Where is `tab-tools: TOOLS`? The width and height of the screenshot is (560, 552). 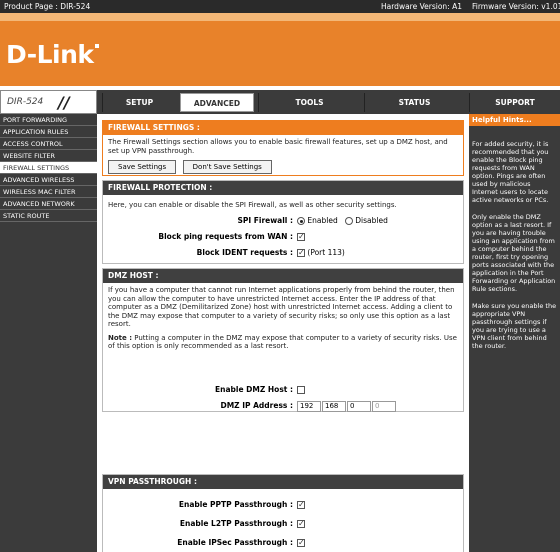 tab-tools: TOOLS is located at coordinates (309, 102).